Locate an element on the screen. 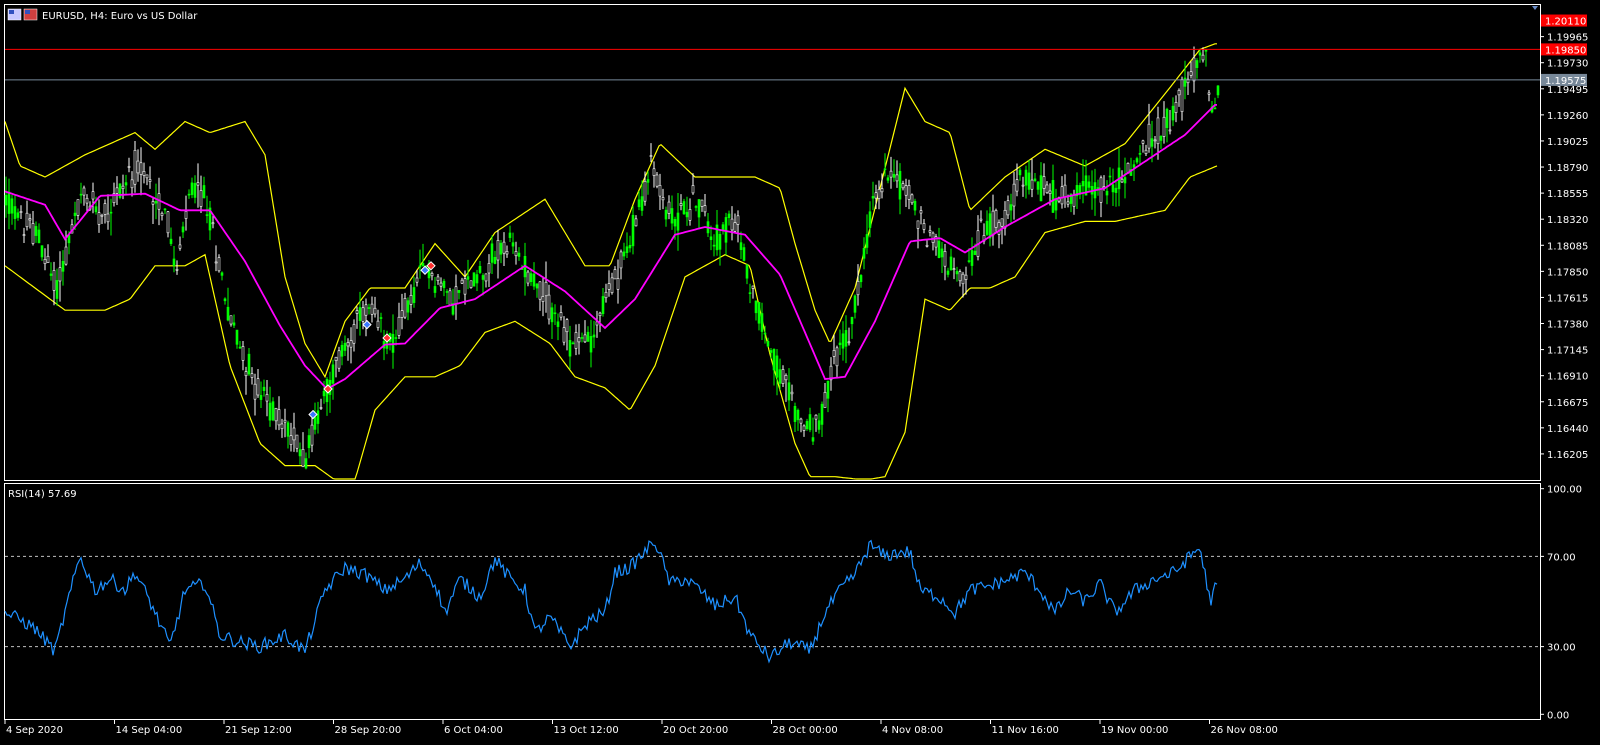  price-tick-label: 1.17145 is located at coordinates (1567, 351).